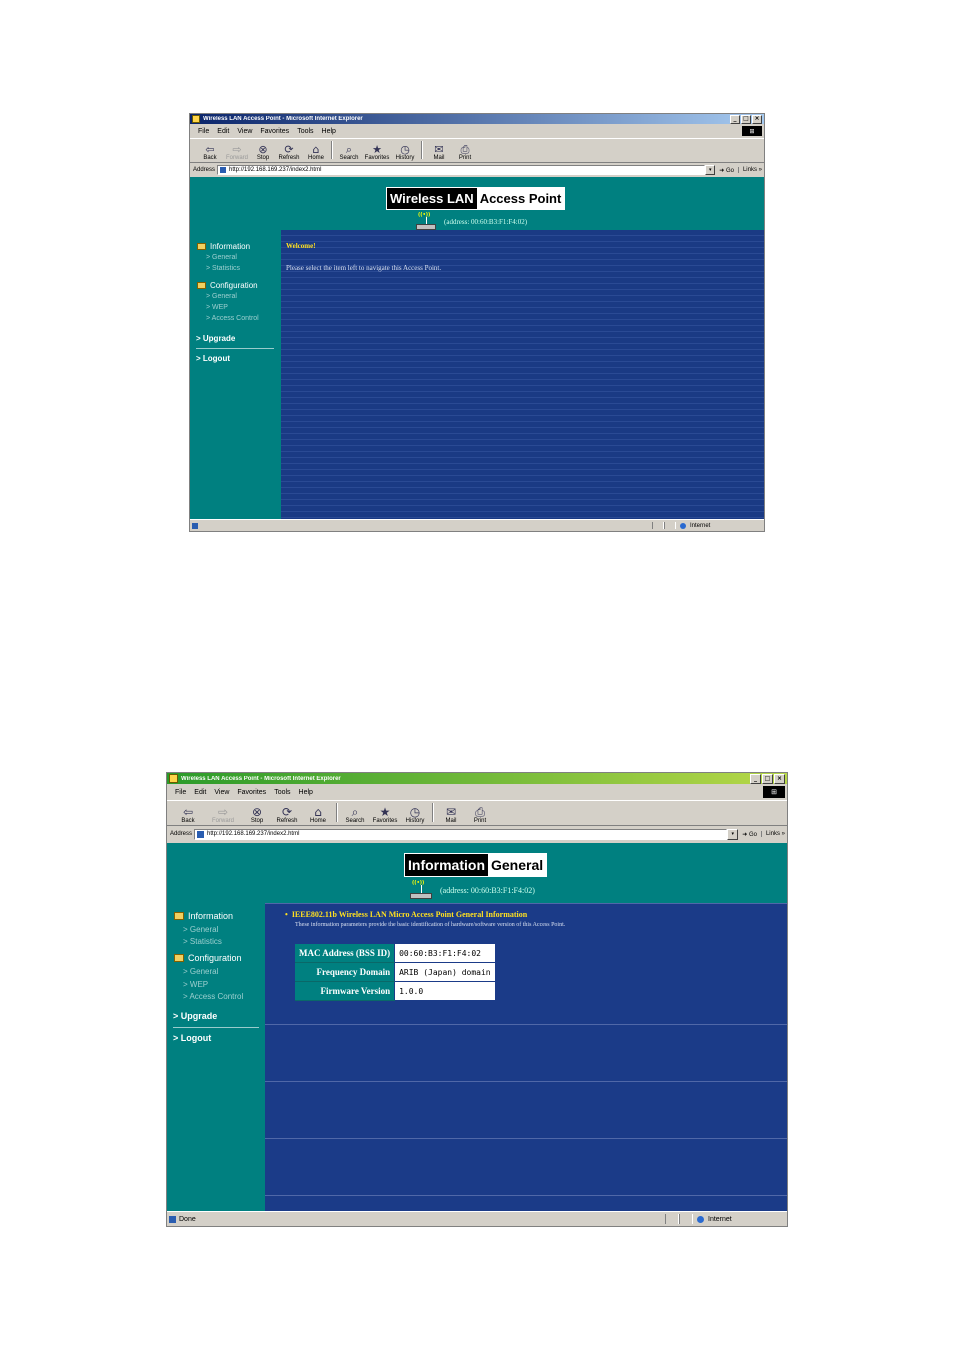  I want to click on print-icon: ⎙, so click(465, 149).